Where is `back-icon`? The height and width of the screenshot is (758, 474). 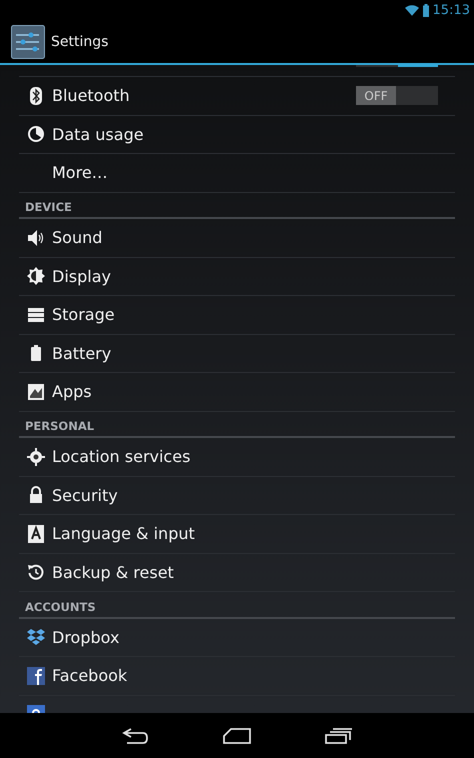 back-icon is located at coordinates (135, 736).